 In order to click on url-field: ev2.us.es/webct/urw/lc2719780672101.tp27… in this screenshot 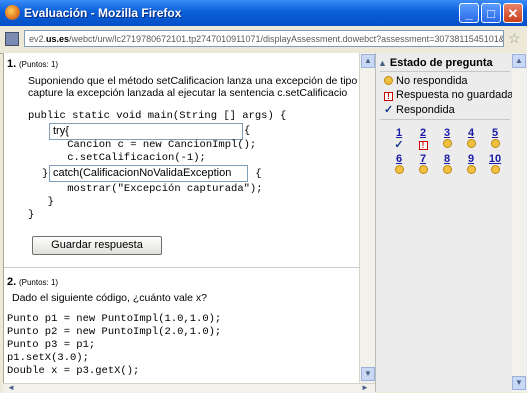, I will do `click(264, 38)`.